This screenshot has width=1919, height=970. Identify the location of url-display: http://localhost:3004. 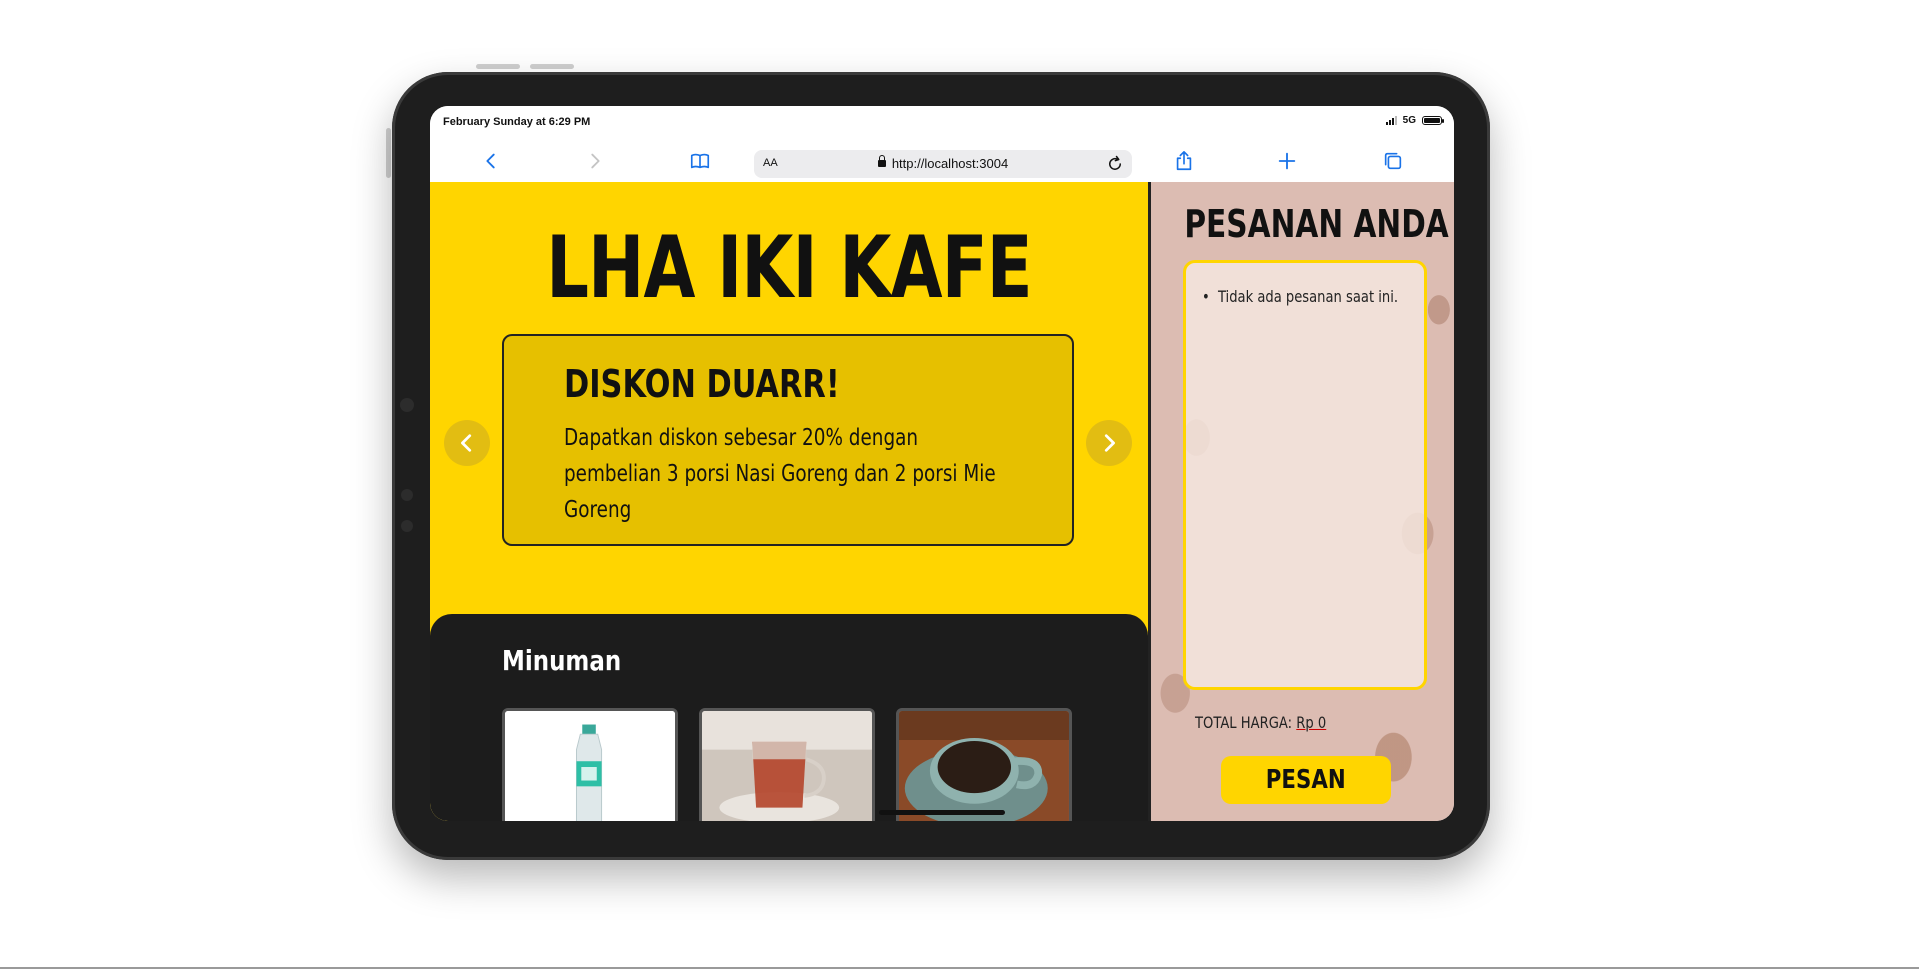
(943, 163).